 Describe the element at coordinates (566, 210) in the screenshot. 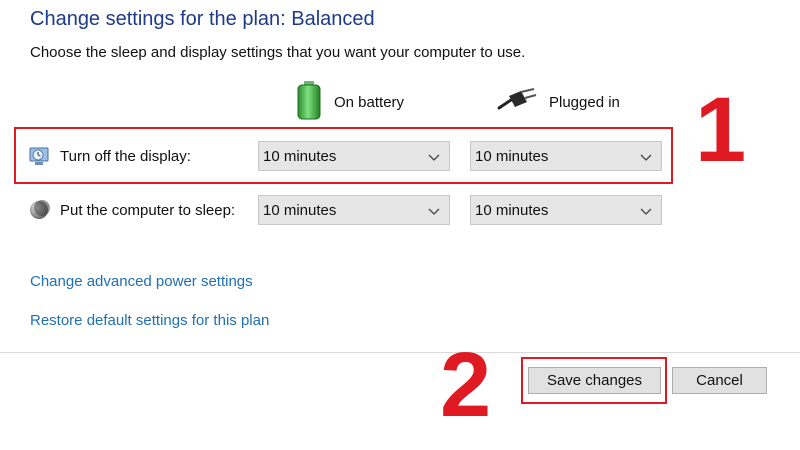

I see `sleep-plugged-in-dropdown: 10 minutes` at that location.